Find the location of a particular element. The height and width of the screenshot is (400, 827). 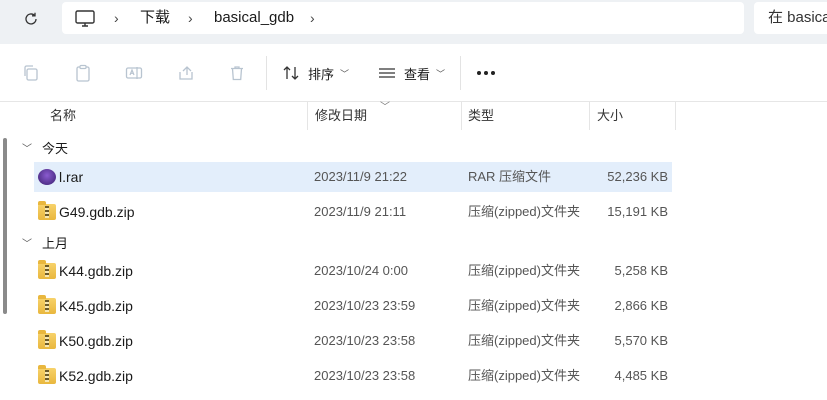

share-icon is located at coordinates (186, 73).